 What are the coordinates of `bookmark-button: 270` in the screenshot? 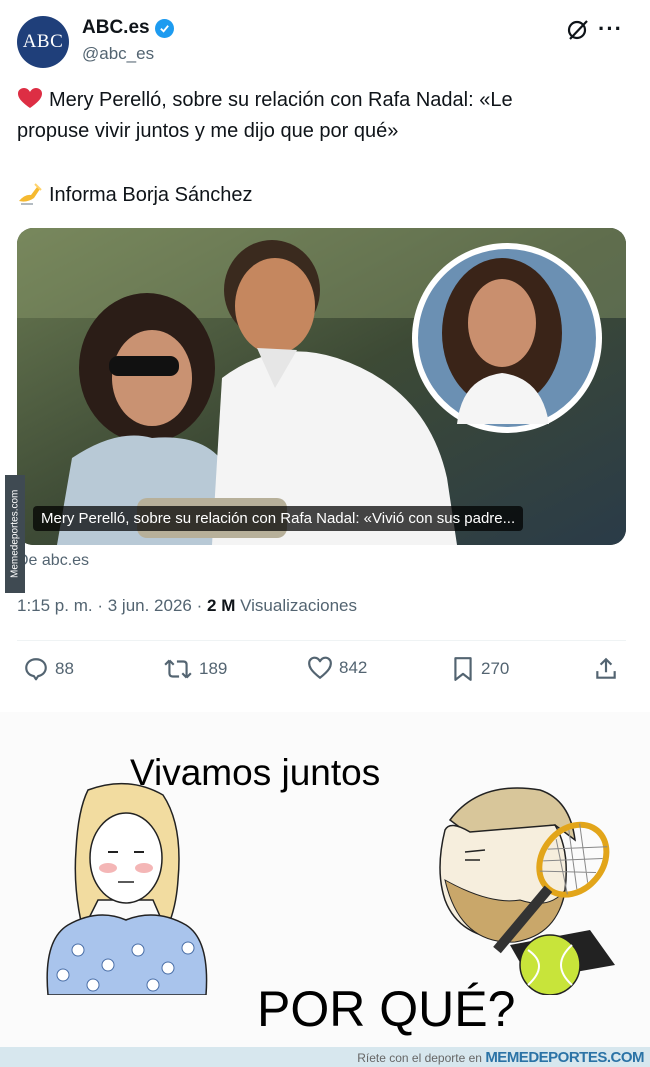 It's located at (480, 669).